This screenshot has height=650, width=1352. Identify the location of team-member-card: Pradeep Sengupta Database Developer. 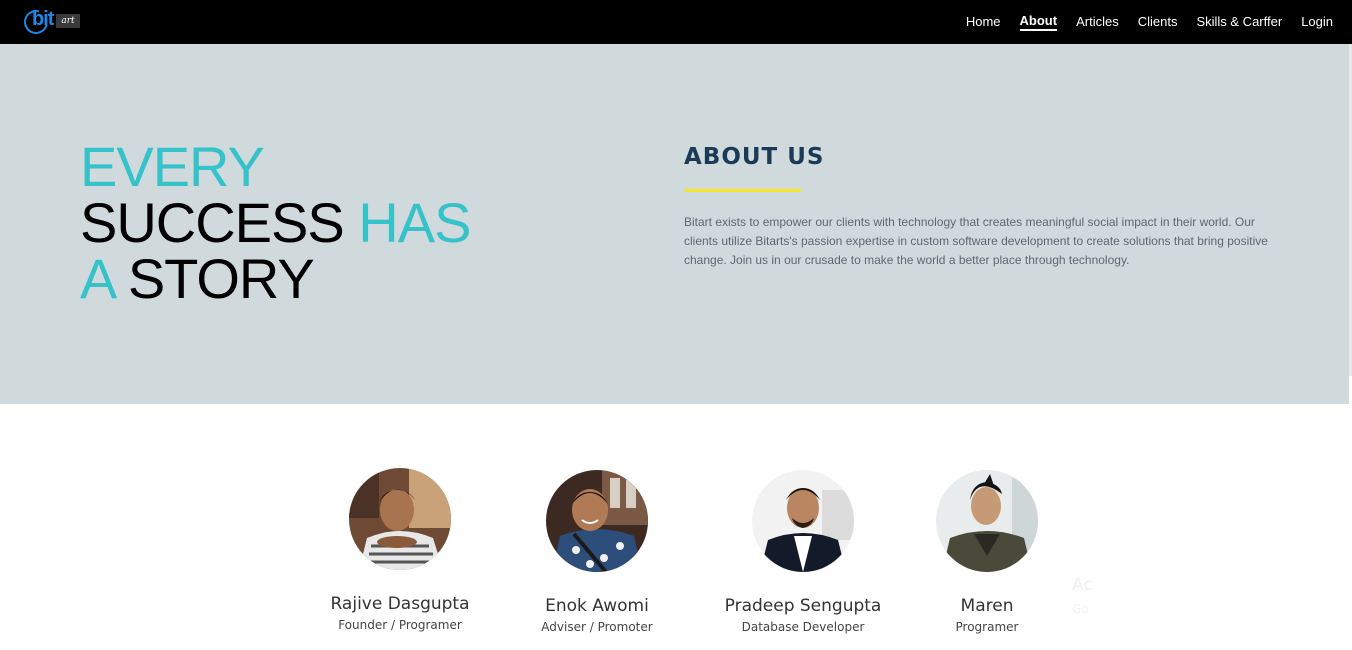
(803, 552).